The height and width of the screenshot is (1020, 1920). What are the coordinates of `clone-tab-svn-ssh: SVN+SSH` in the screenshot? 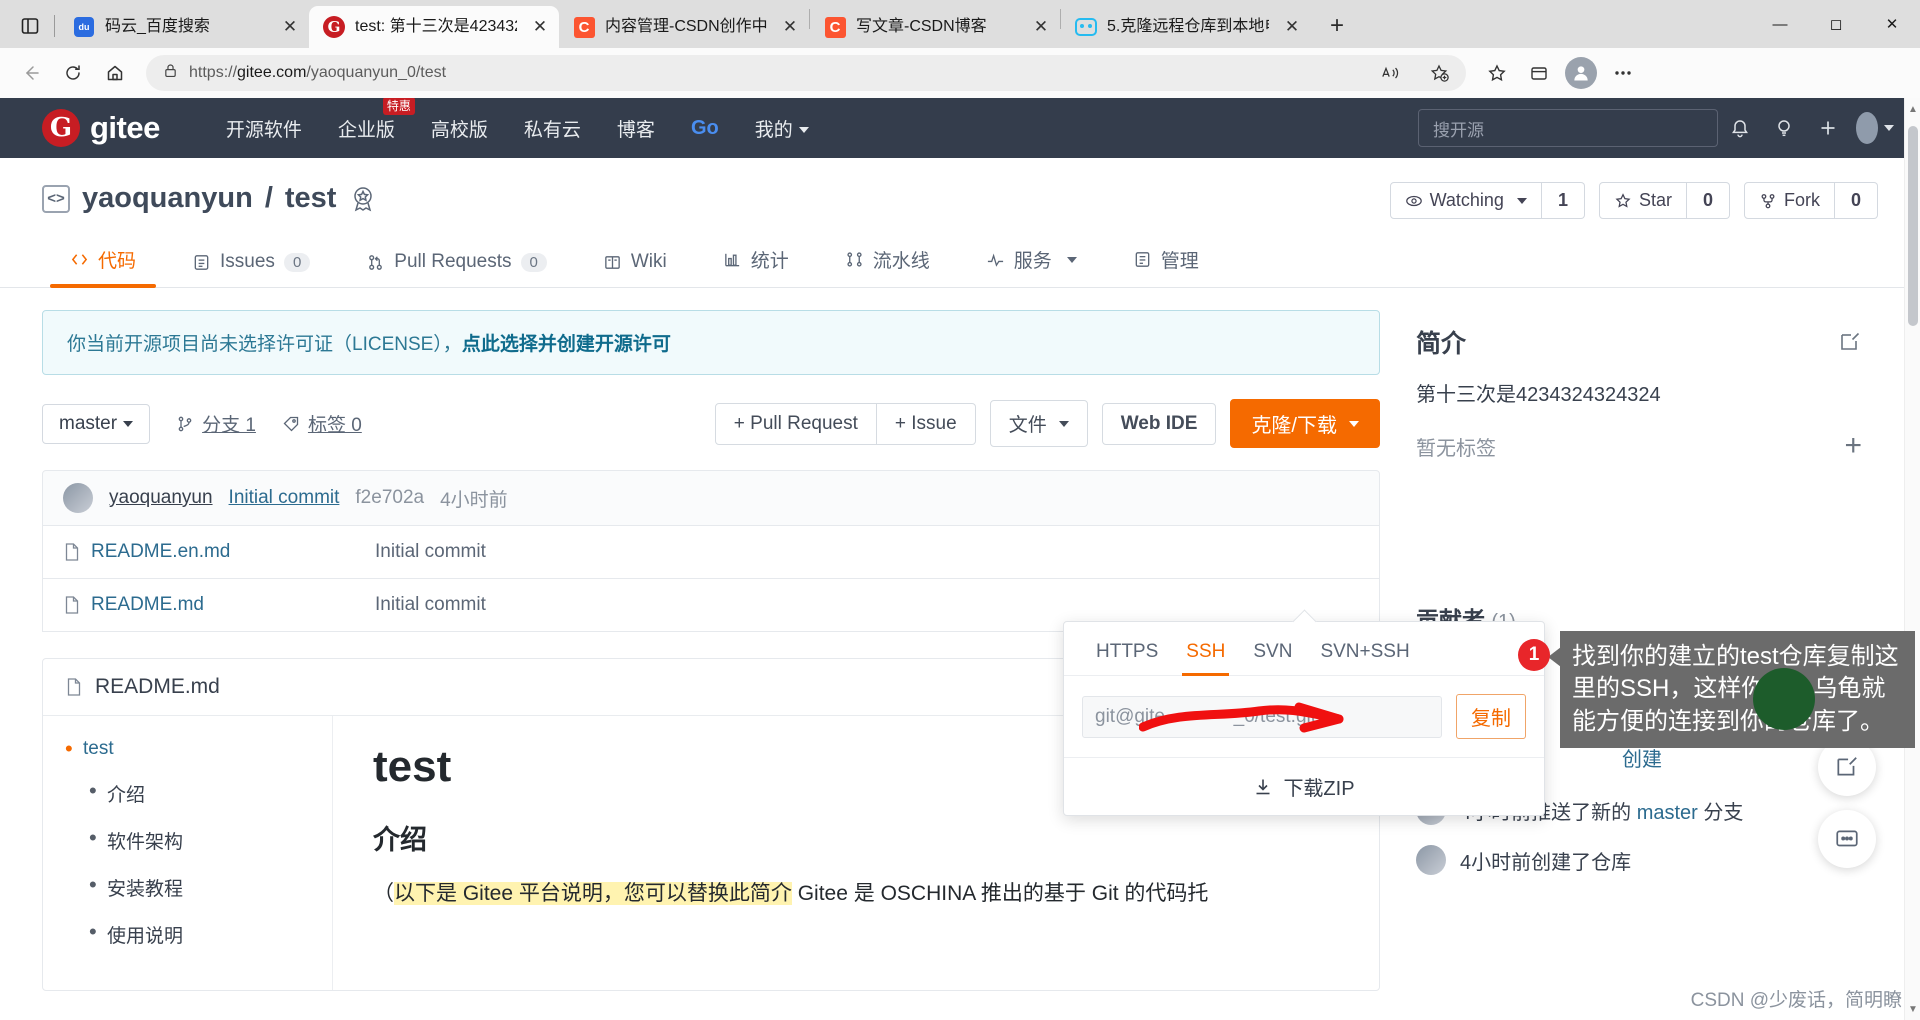 It's located at (1364, 653).